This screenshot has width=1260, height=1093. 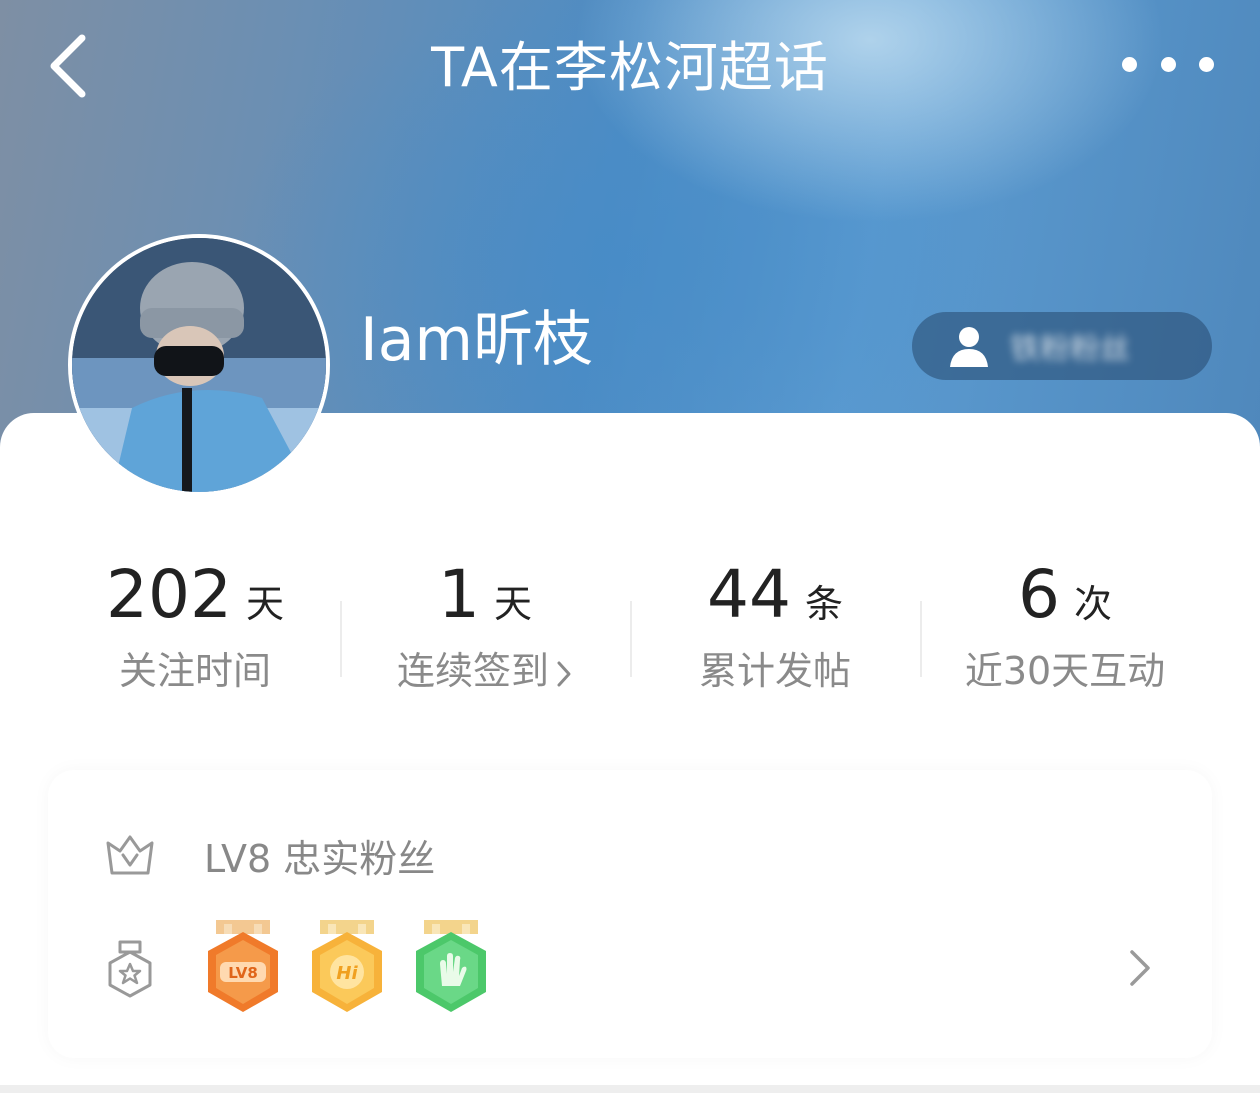 I want to click on lv8-badge: LV8, so click(x=243, y=968).